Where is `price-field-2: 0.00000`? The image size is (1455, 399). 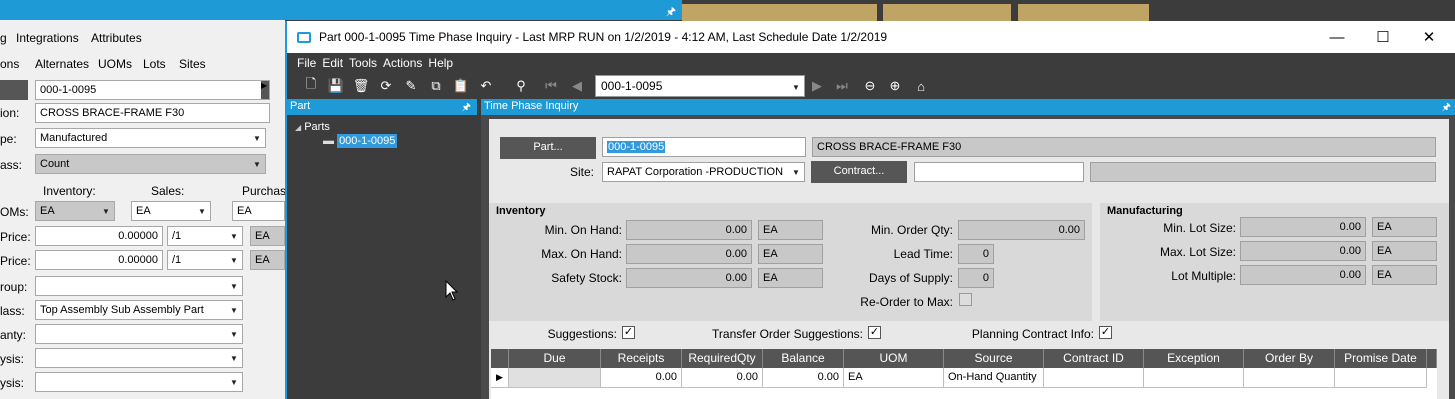 price-field-2: 0.00000 is located at coordinates (99, 260).